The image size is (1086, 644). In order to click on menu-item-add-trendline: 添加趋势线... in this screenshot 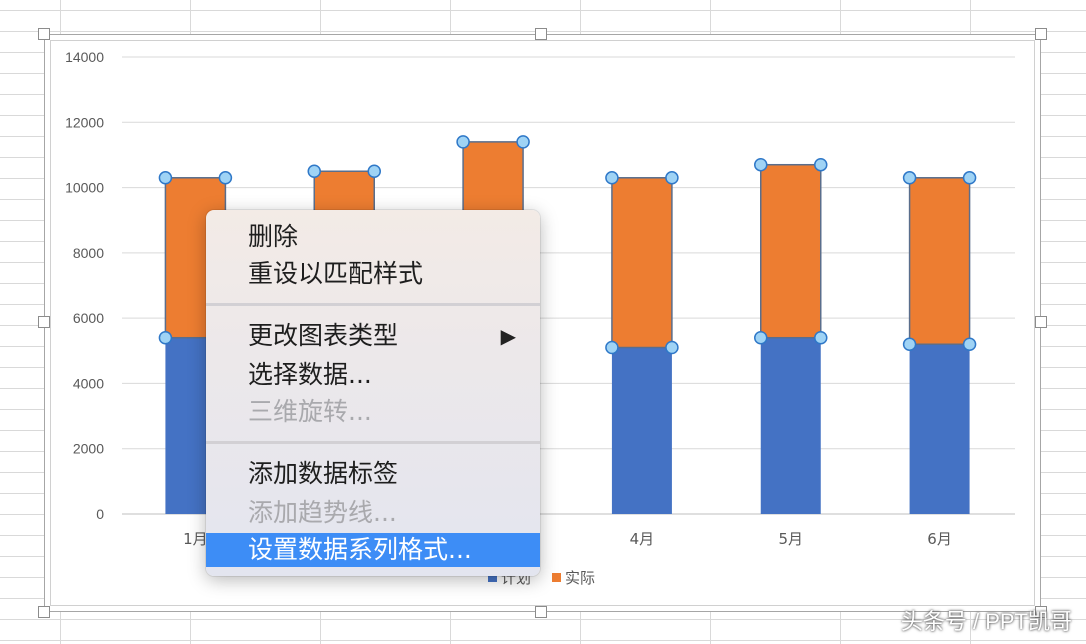, I will do `click(373, 513)`.